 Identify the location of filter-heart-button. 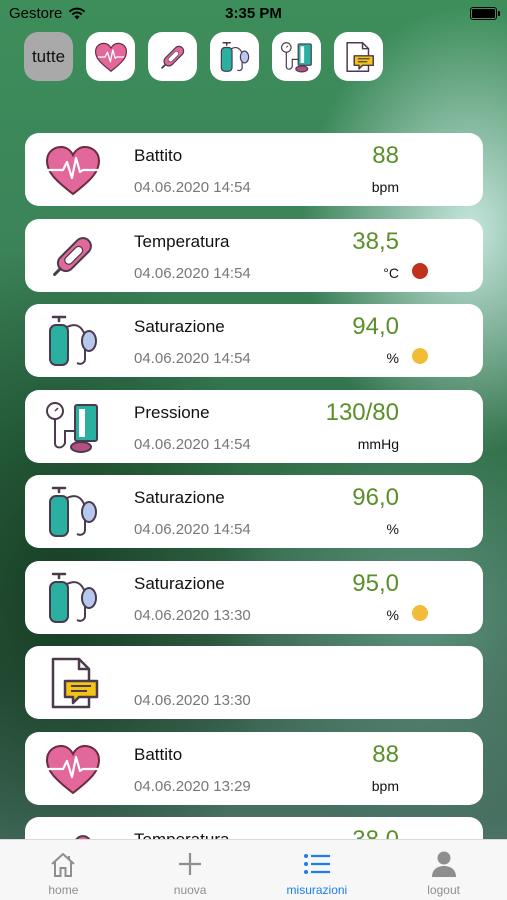
(110, 56).